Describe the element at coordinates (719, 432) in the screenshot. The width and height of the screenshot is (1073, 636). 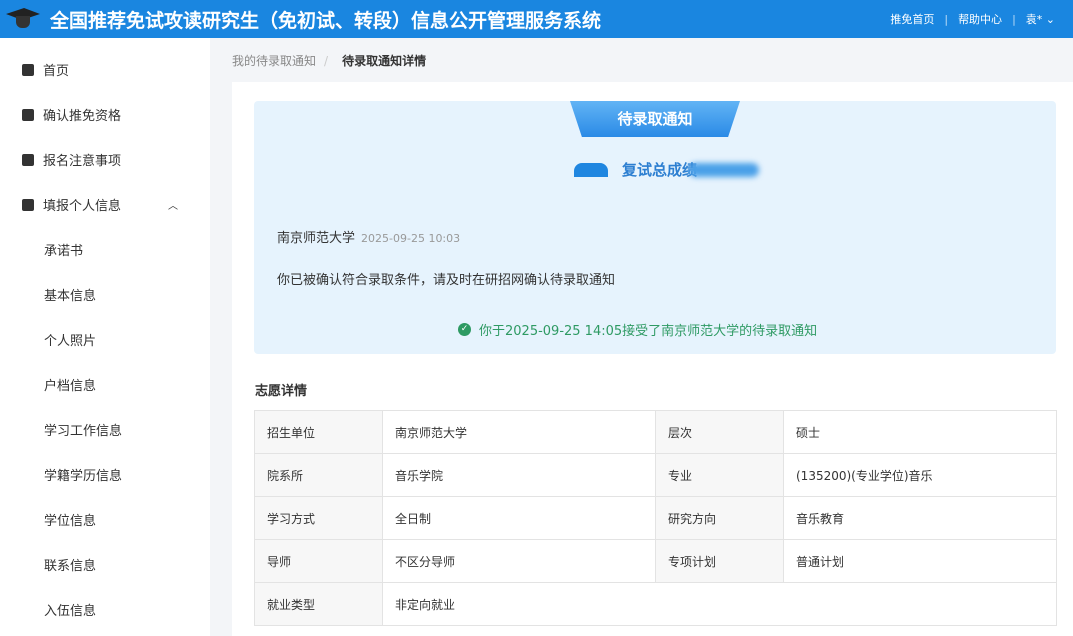
I see `field-label: 层次` at that location.